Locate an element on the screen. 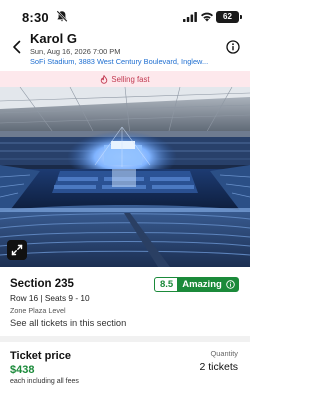  selling-fast-text: Selling fast is located at coordinates (130, 79).